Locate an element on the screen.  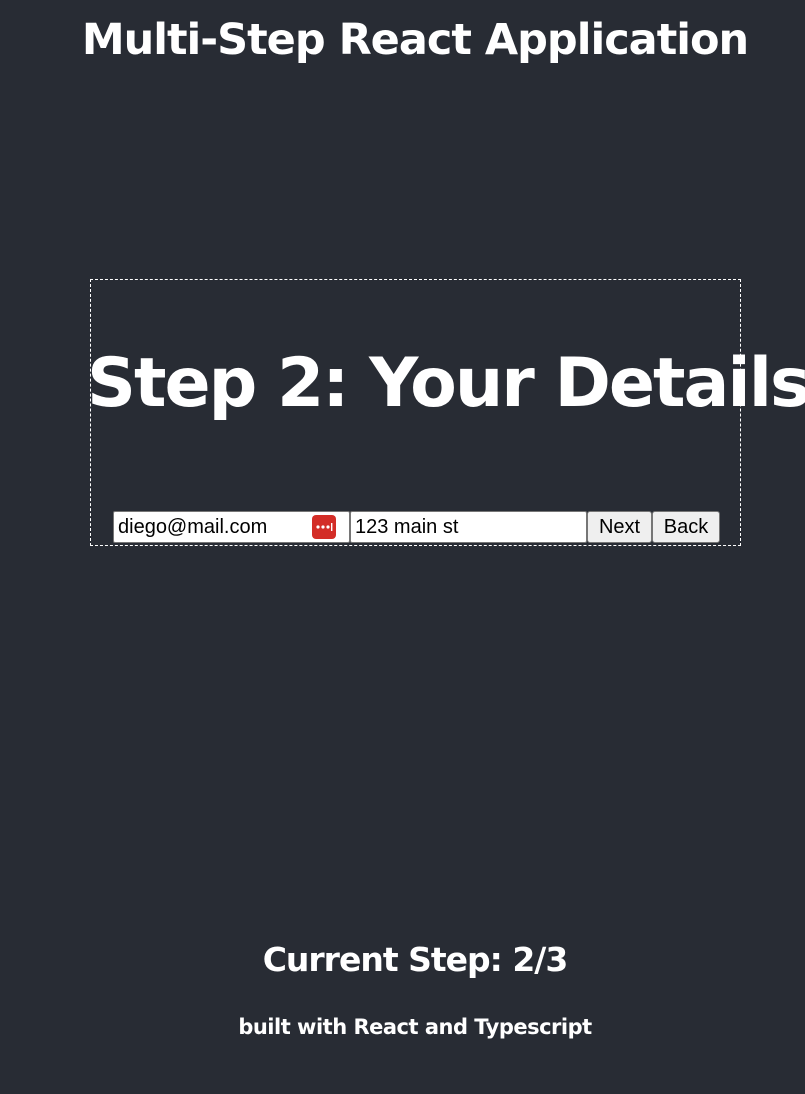
password-manager-icon is located at coordinates (324, 527).